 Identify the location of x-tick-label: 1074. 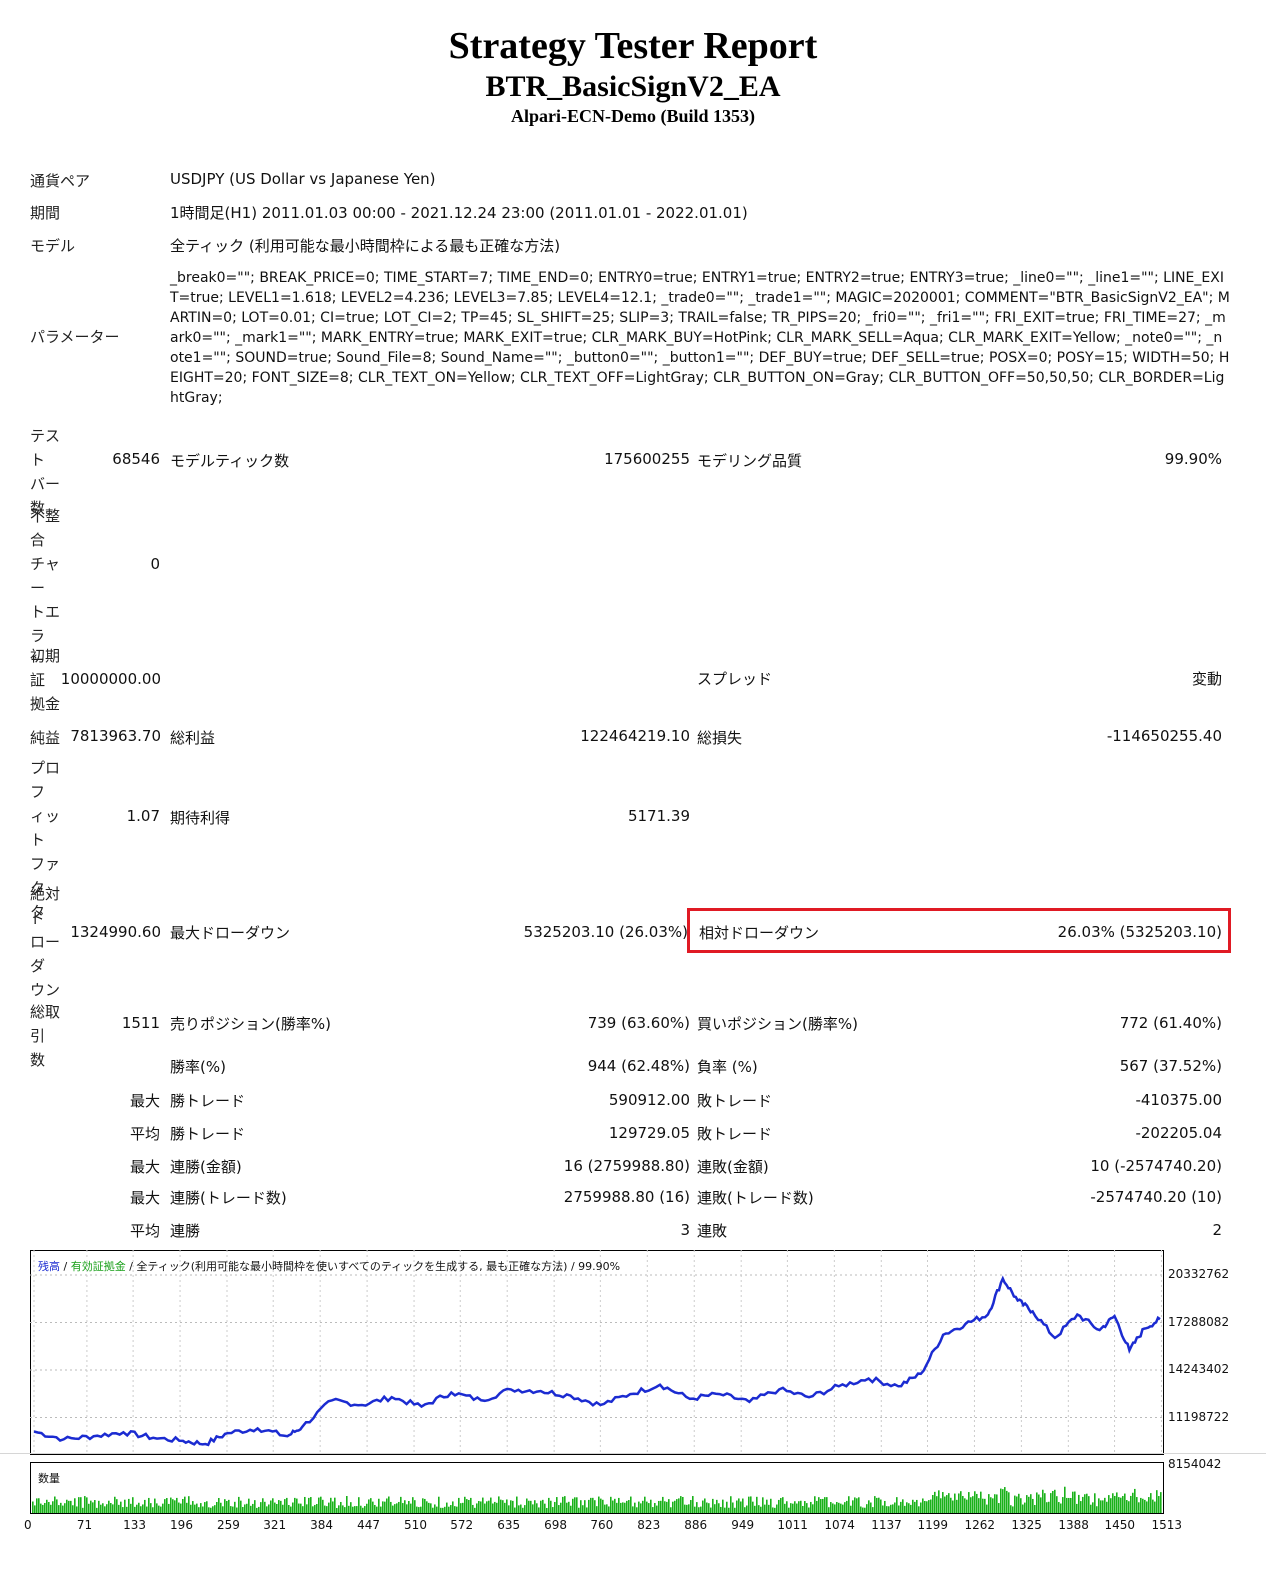
(839, 1525).